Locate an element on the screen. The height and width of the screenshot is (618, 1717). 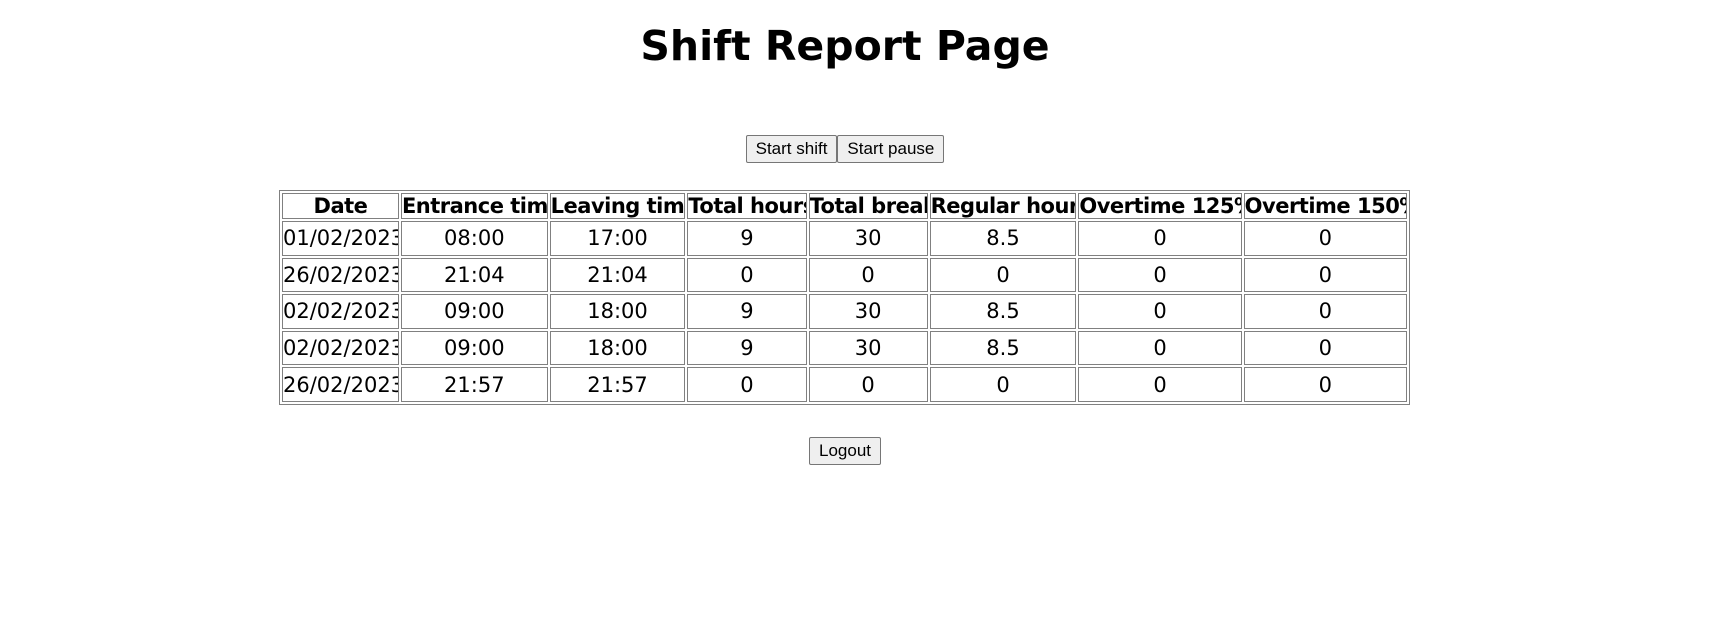
cell-entrance-time: 08:00 is located at coordinates (474, 238).